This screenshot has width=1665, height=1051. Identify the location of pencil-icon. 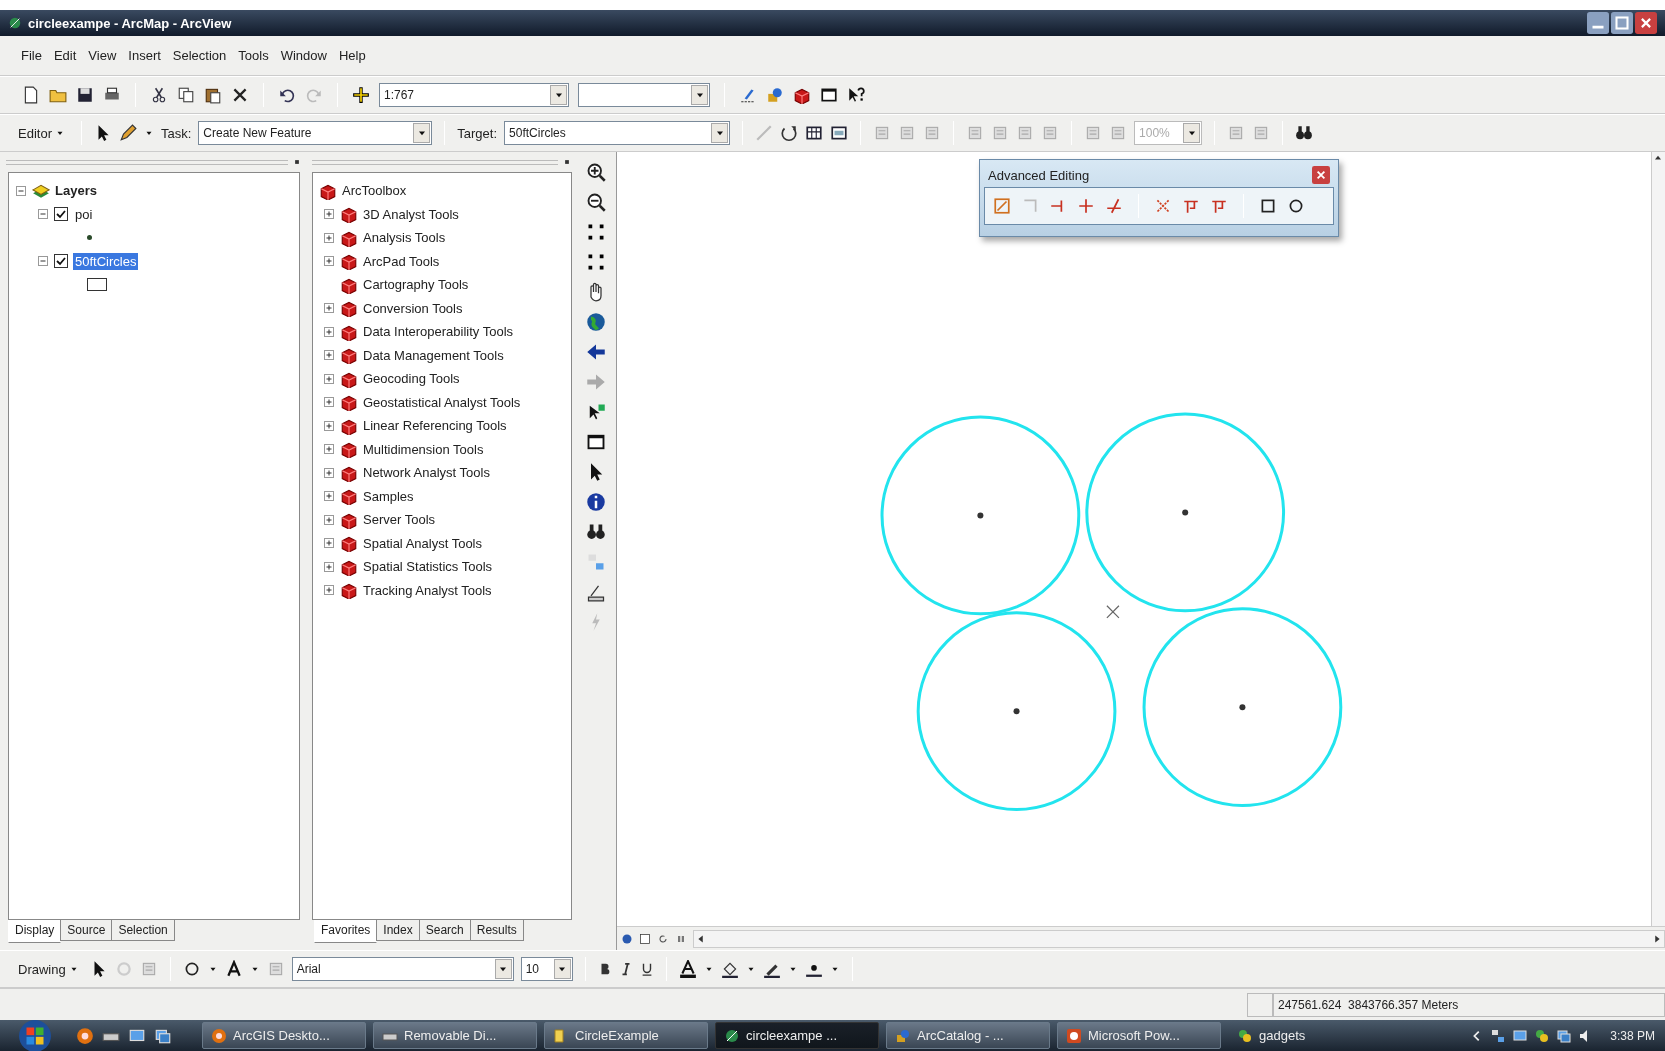
(127, 133).